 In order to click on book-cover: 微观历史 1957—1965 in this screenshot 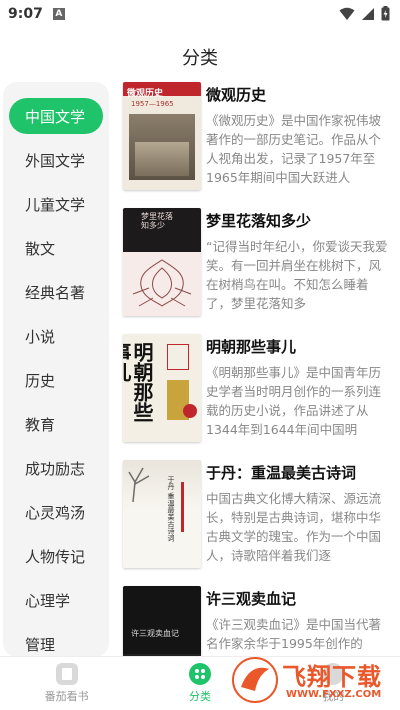, I will do `click(162, 136)`.